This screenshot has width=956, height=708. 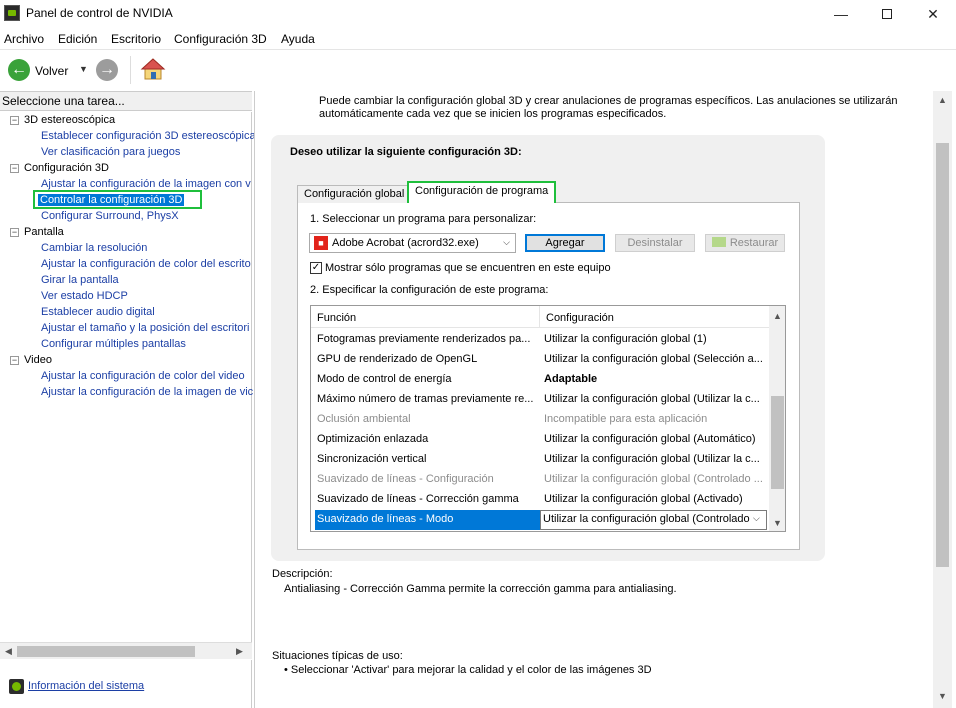 What do you see at coordinates (478, 14) in the screenshot?
I see `title-bar: Panel de control de NVIDIA — ✕` at bounding box center [478, 14].